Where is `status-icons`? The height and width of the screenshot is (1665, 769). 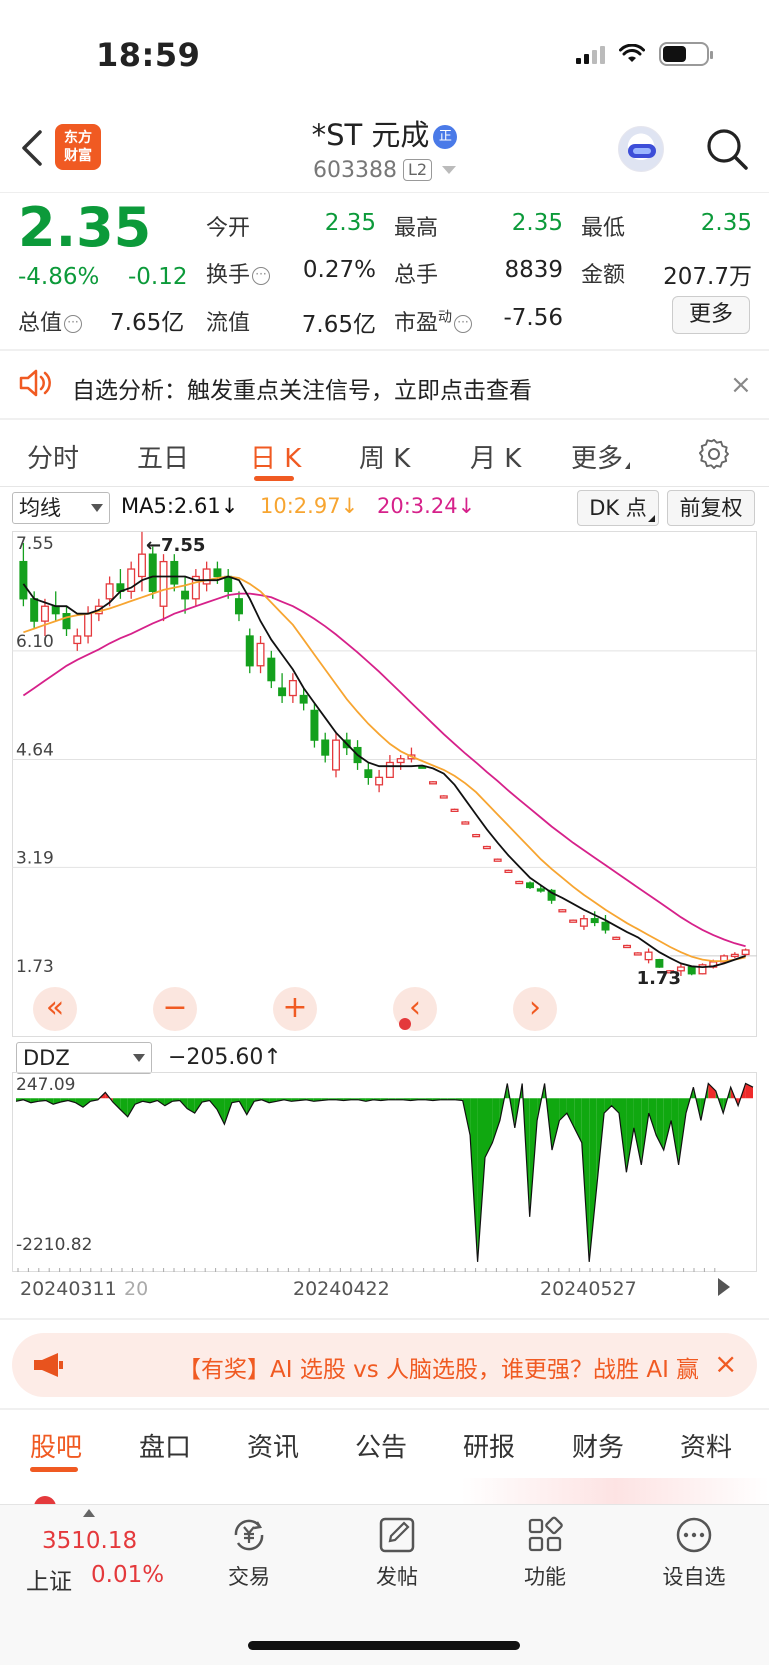
status-icons is located at coordinates (644, 54).